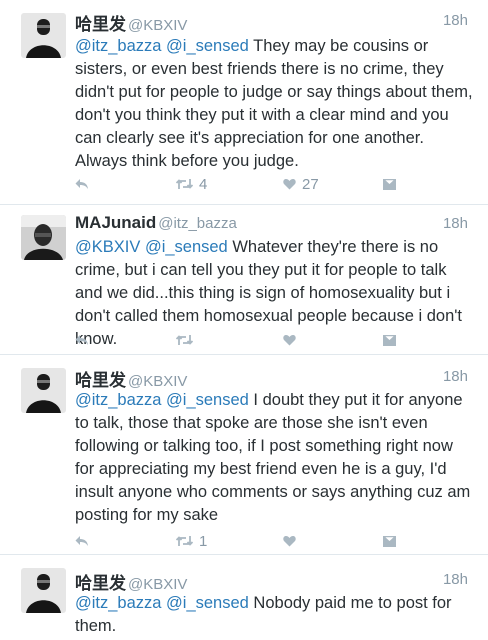  What do you see at coordinates (203, 184) in the screenshot?
I see `retweet-count: 4` at bounding box center [203, 184].